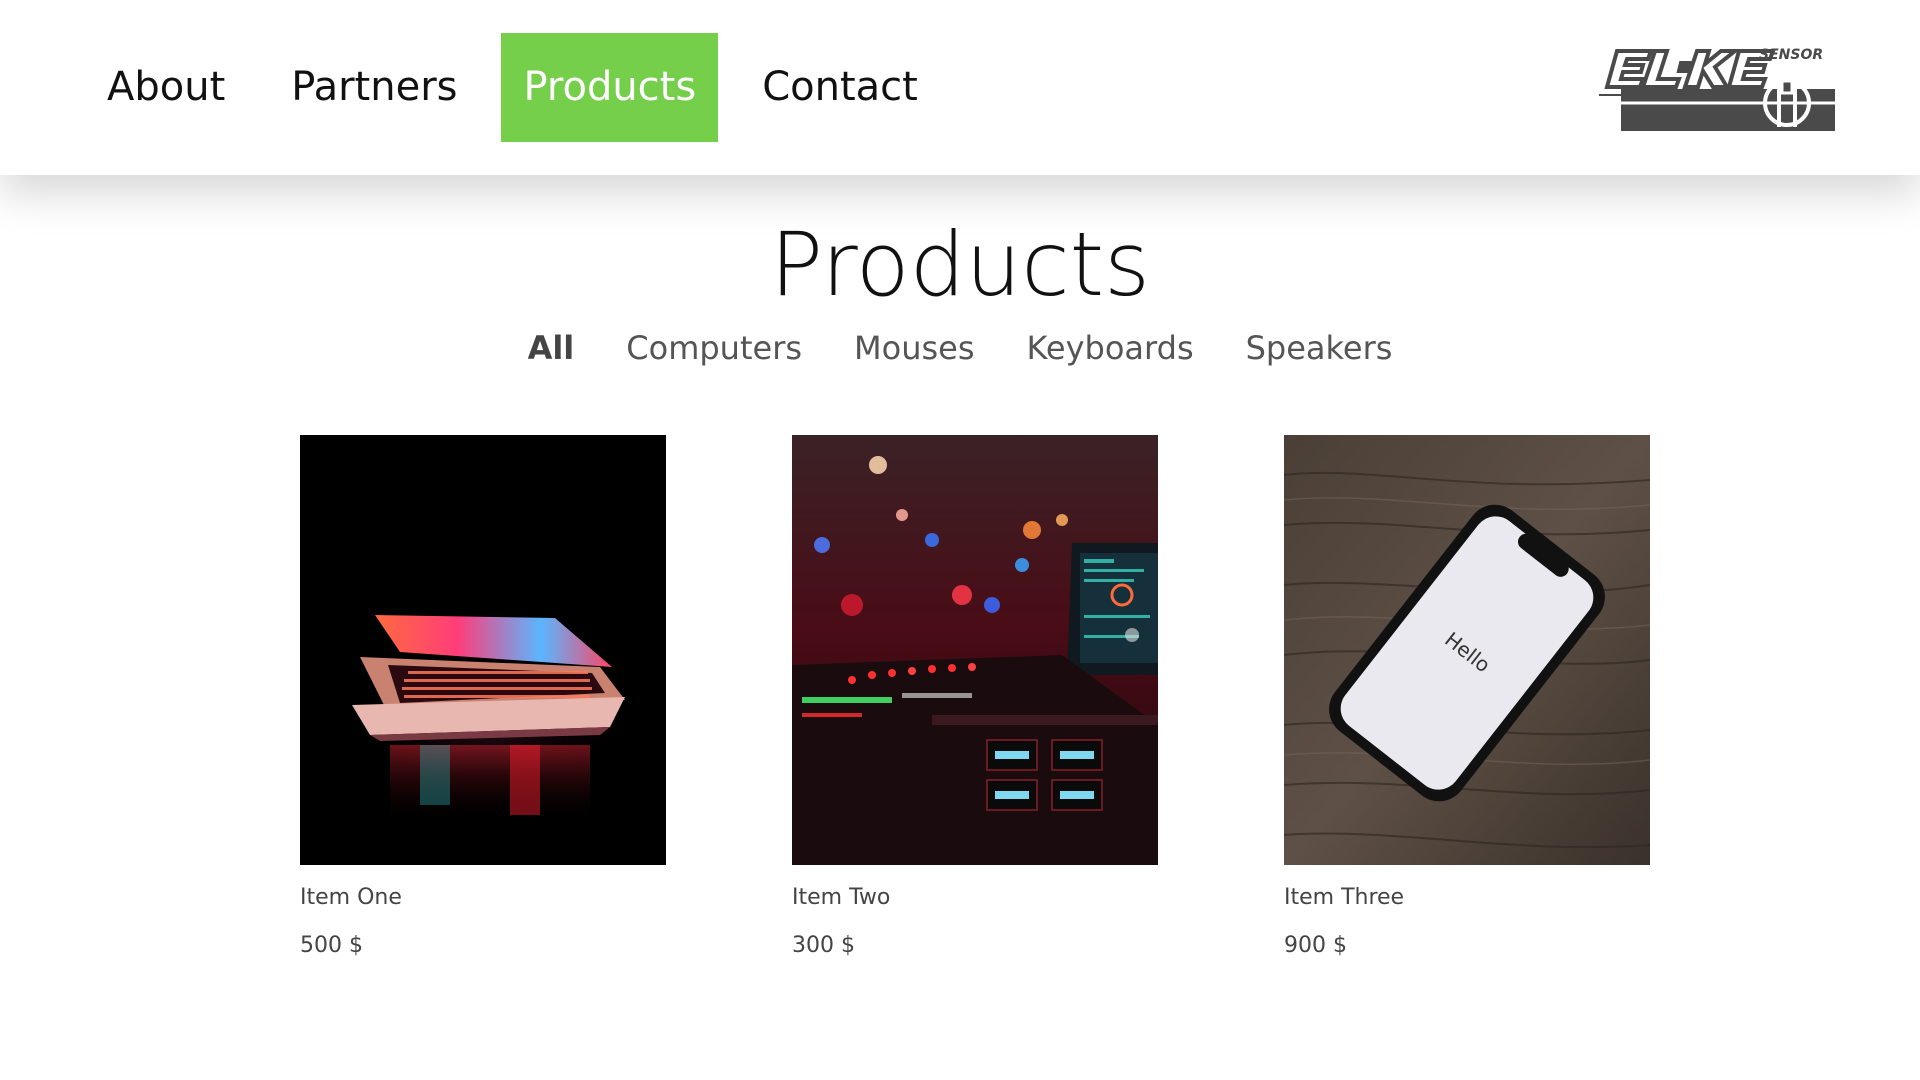 Image resolution: width=1920 pixels, height=1080 pixels. I want to click on category-filters: All Computers Mouses Keyboards Speakers, so click(960, 348).